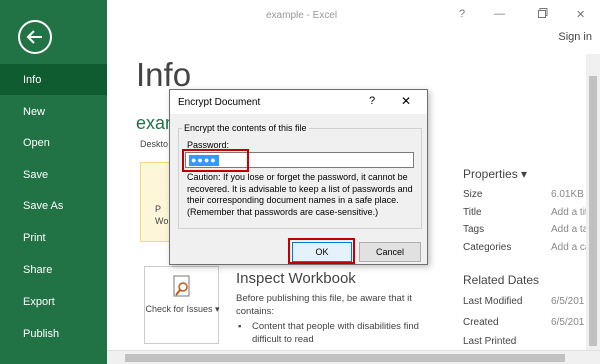 Image resolution: width=600 pixels, height=364 pixels. I want to click on prop-value-title: Add a tit, so click(569, 212).